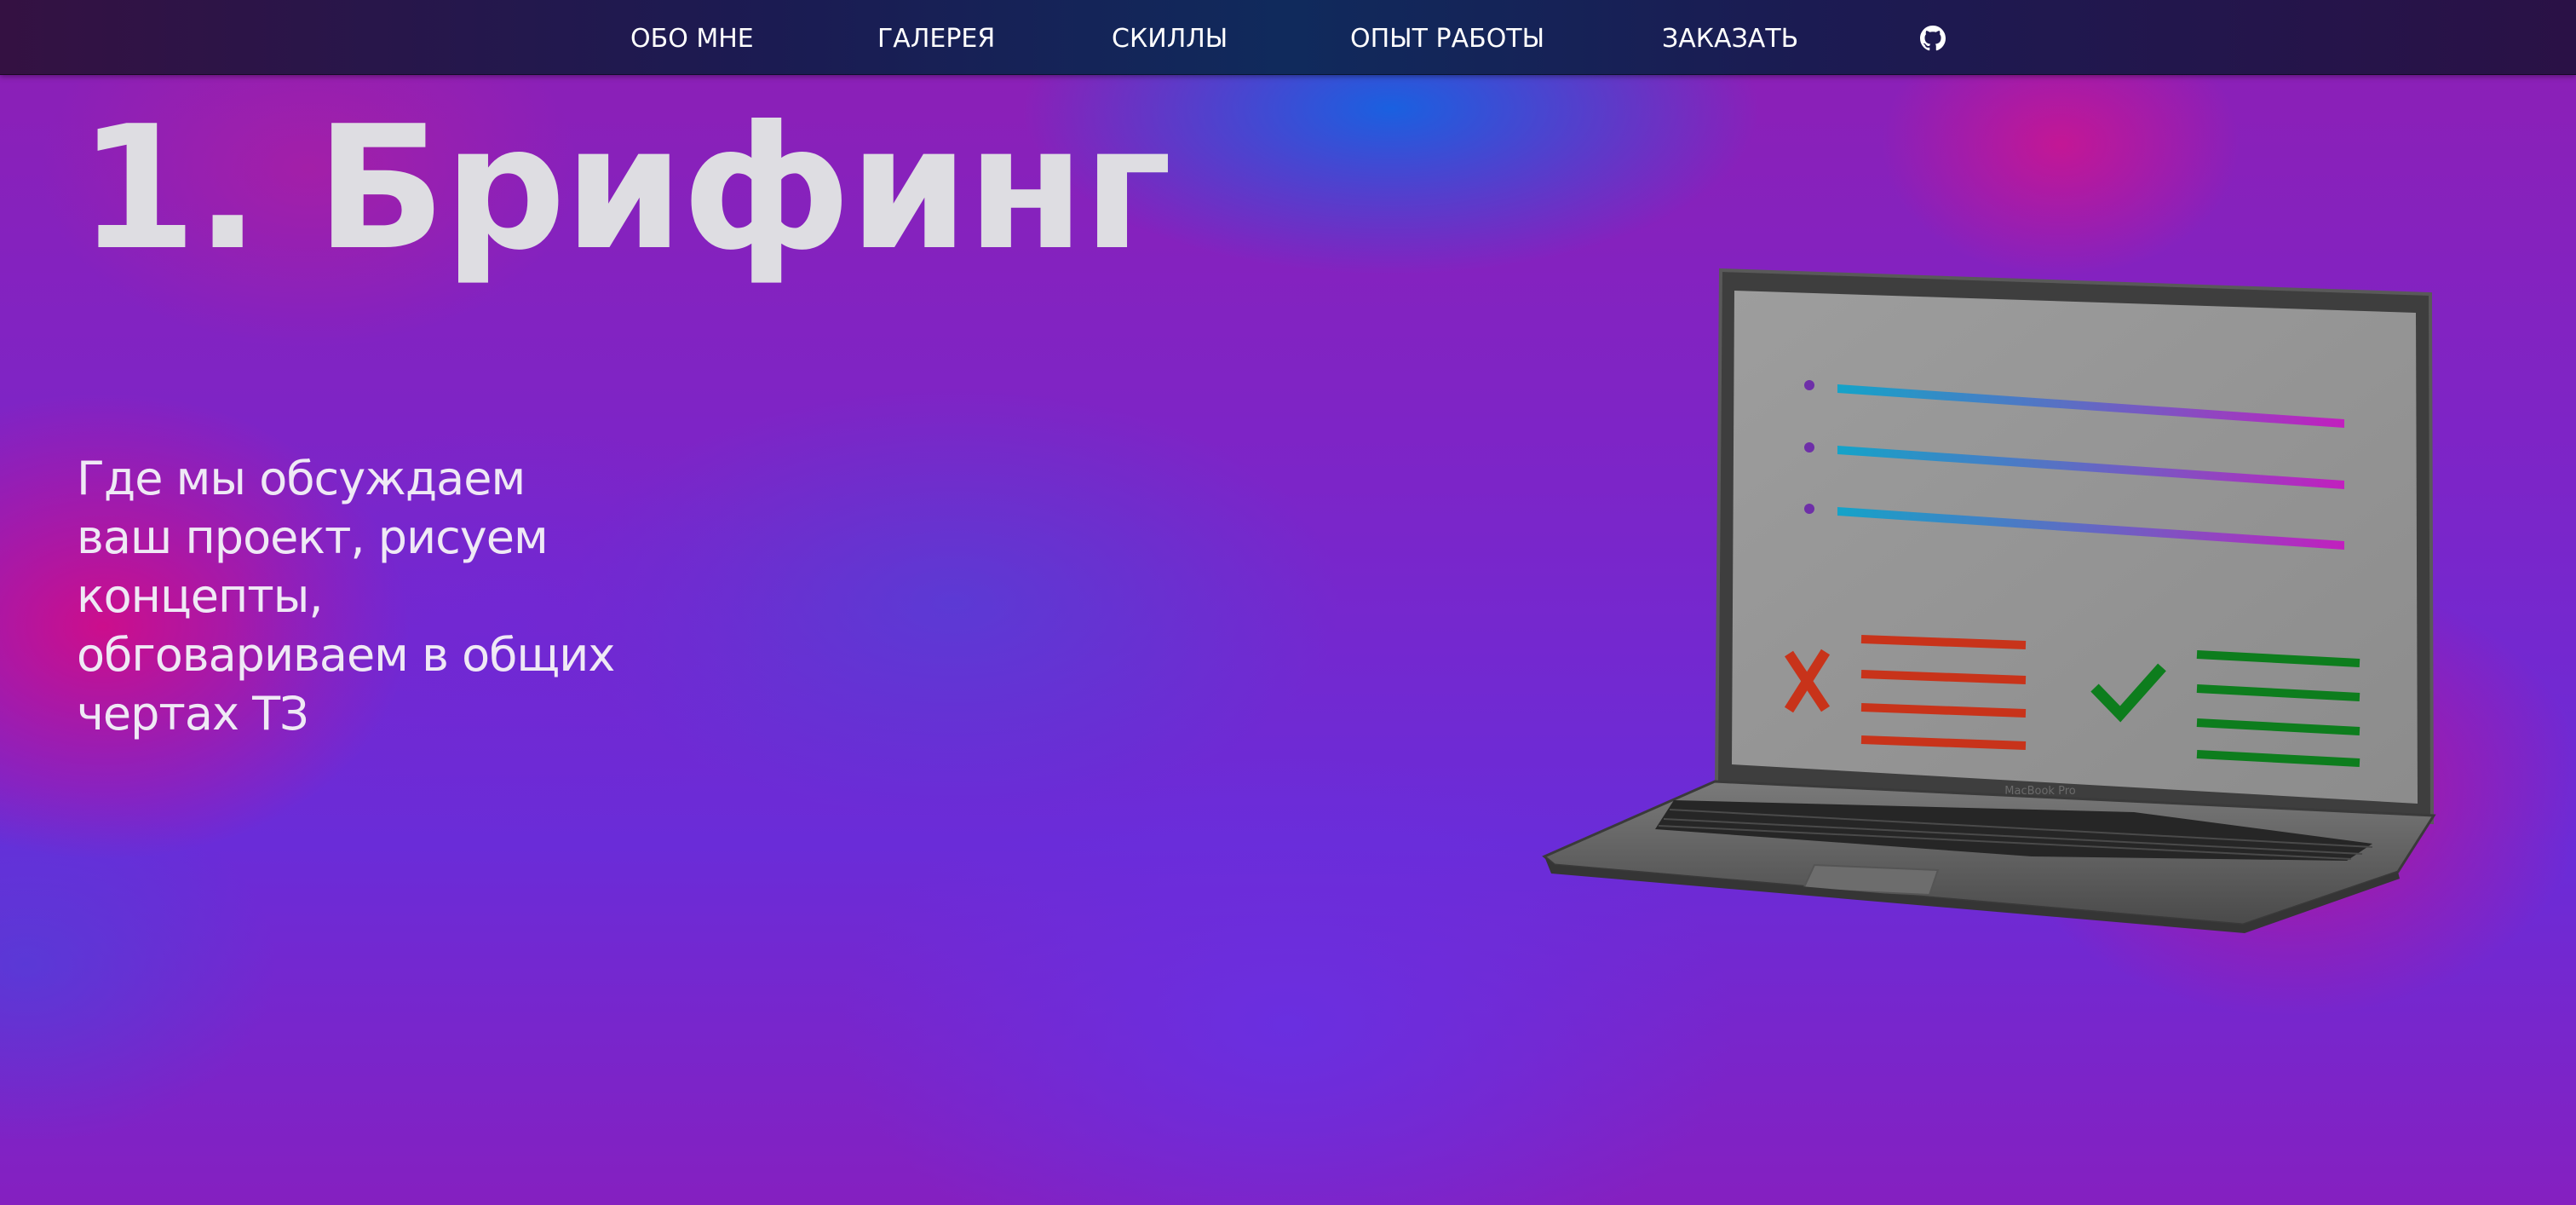  Describe the element at coordinates (1170, 37) in the screenshot. I see `nav-link-skills: СКИЛЛЫ` at that location.